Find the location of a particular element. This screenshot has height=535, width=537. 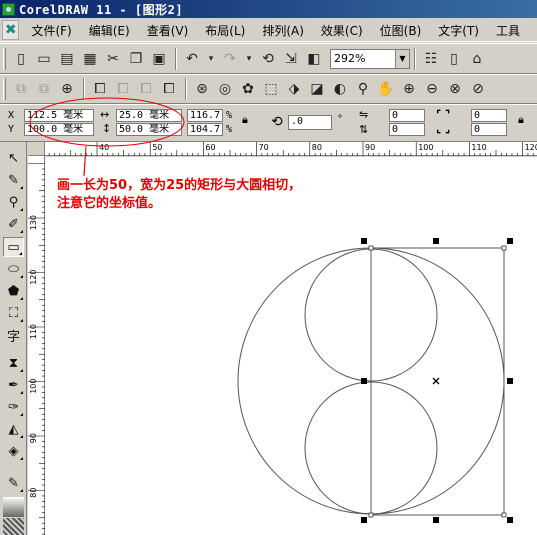

rectangle-tool-icon: ▭ is located at coordinates (13, 247).